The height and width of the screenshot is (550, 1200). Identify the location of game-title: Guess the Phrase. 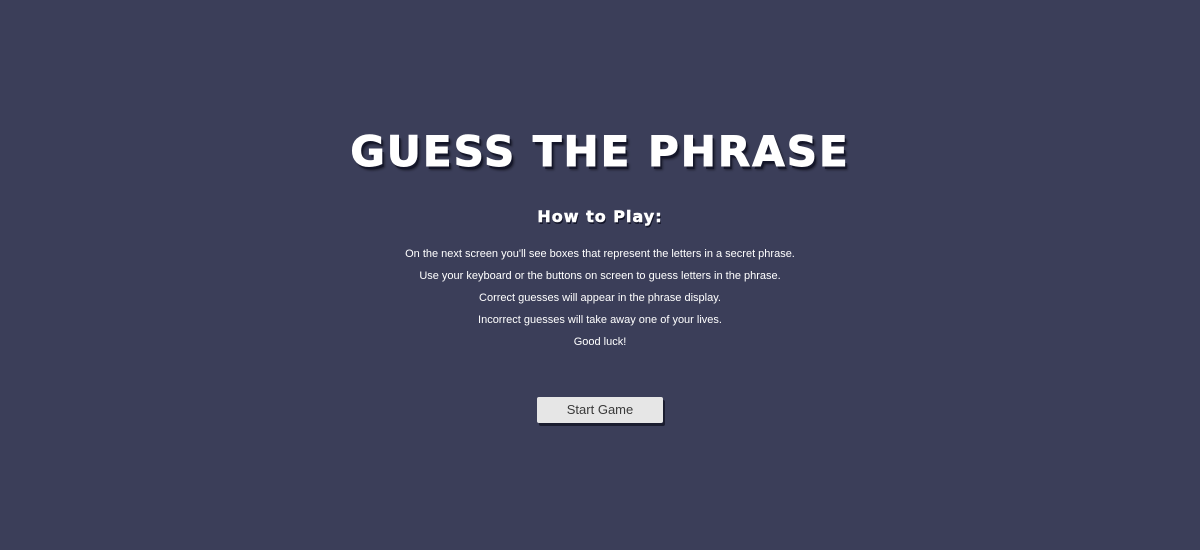
(600, 151).